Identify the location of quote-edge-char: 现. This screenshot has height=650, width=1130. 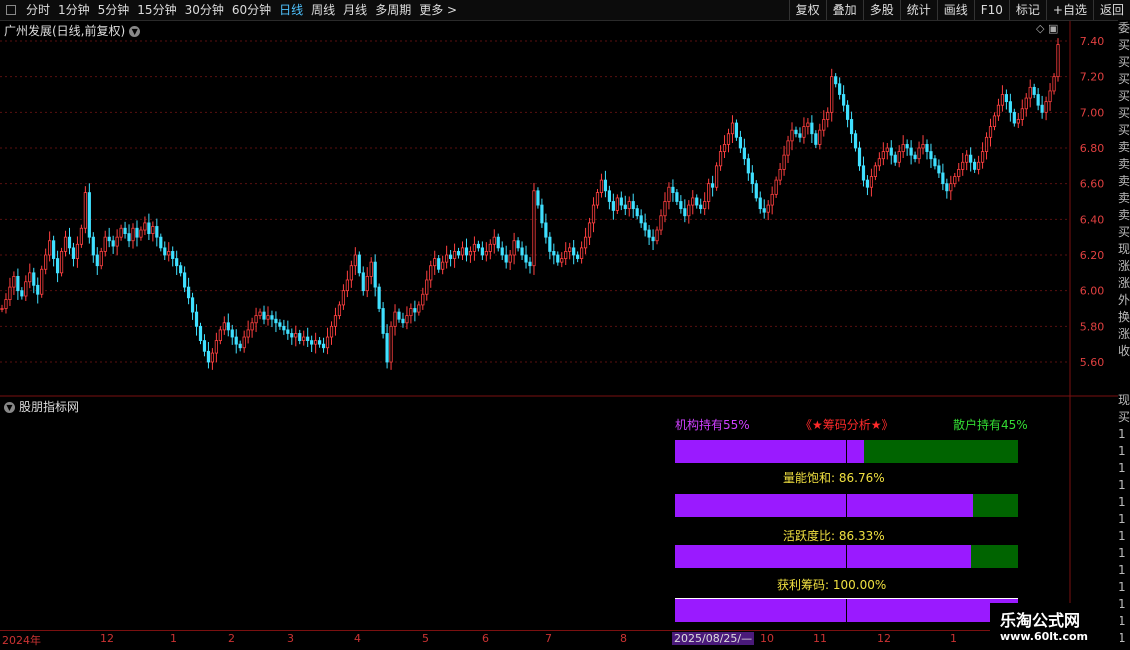
(1124, 400).